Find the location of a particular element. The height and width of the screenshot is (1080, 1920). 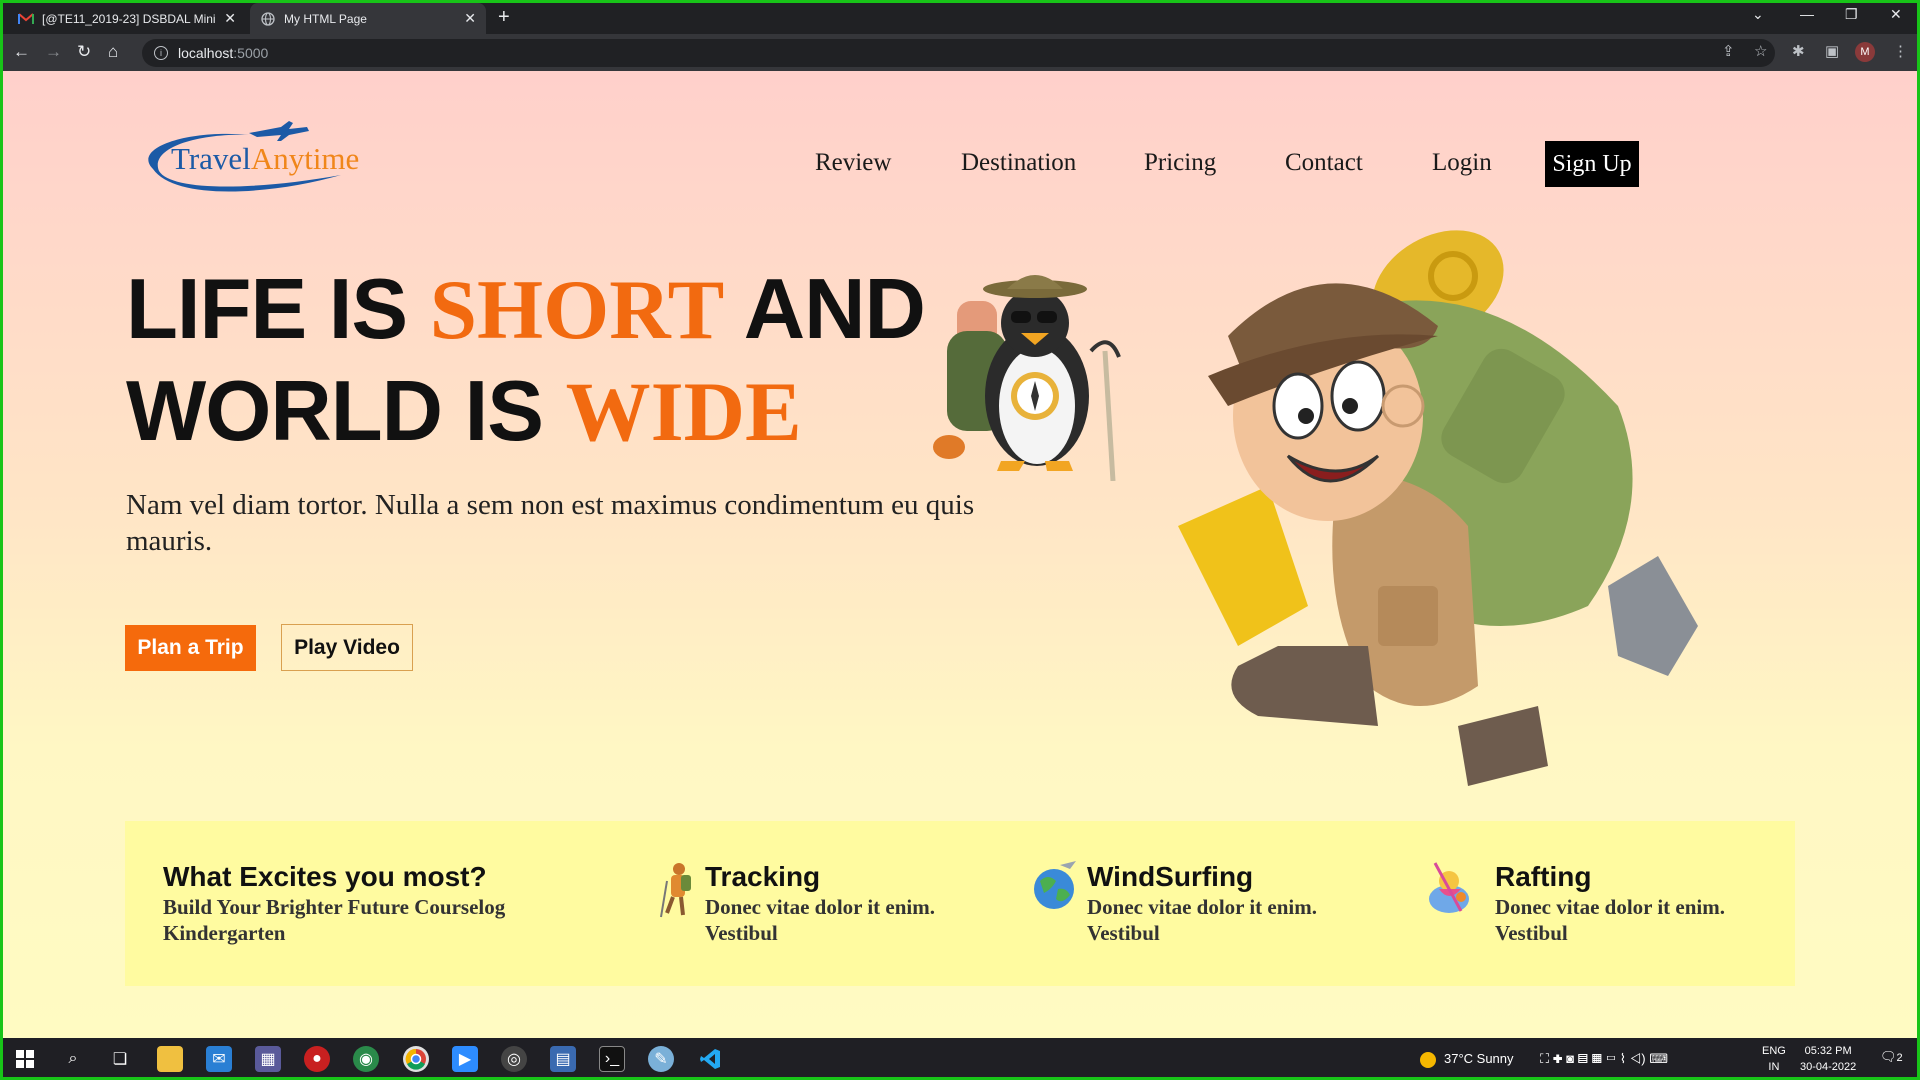

antivirus-icon: ● is located at coordinates (317, 1059).